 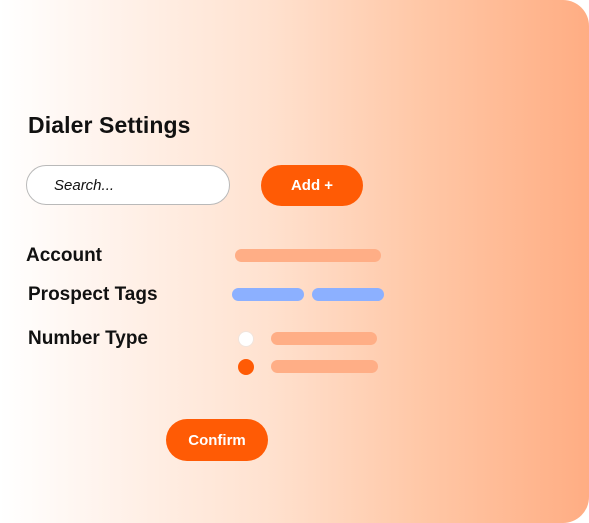 What do you see at coordinates (109, 125) in the screenshot?
I see `page-title: Dialer Settings` at bounding box center [109, 125].